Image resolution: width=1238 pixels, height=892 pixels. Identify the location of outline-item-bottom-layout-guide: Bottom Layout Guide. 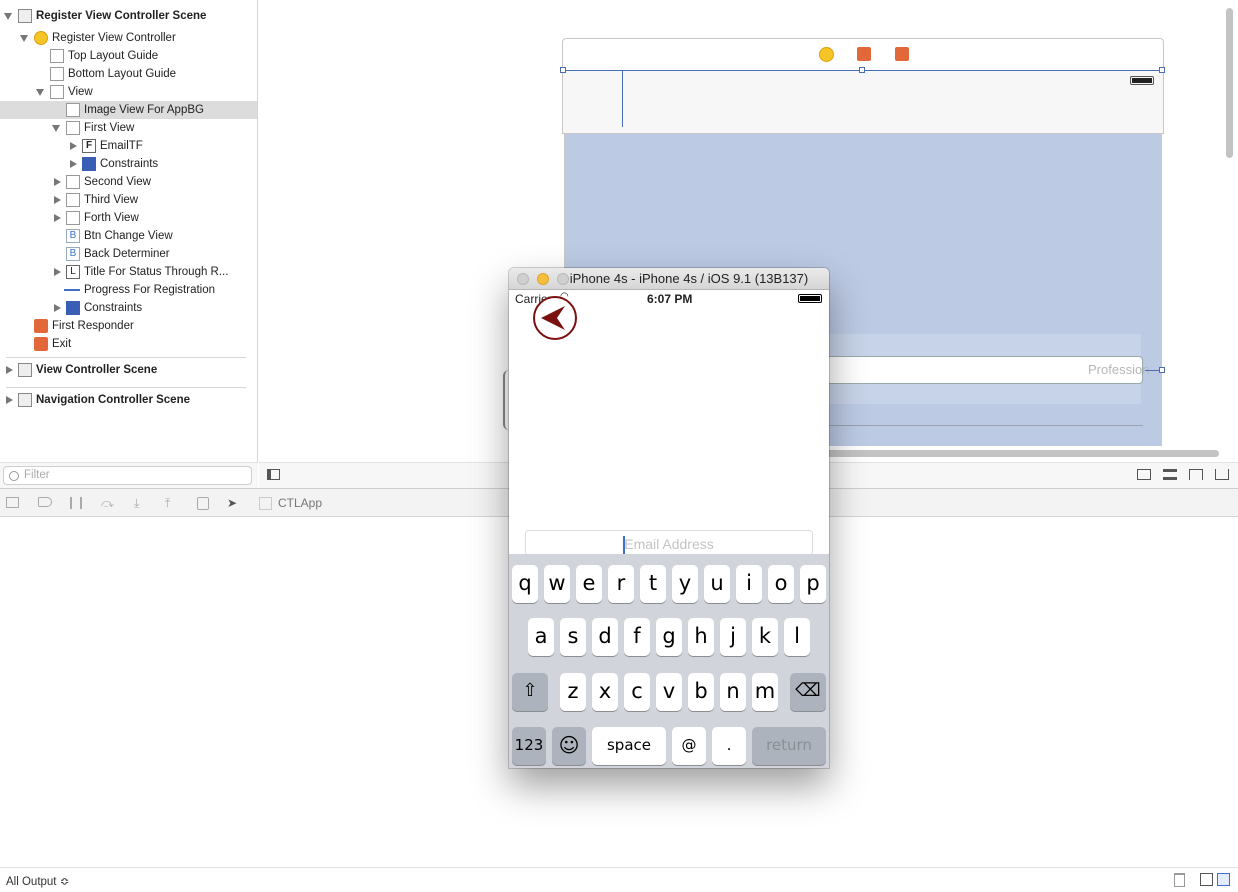
(128, 74).